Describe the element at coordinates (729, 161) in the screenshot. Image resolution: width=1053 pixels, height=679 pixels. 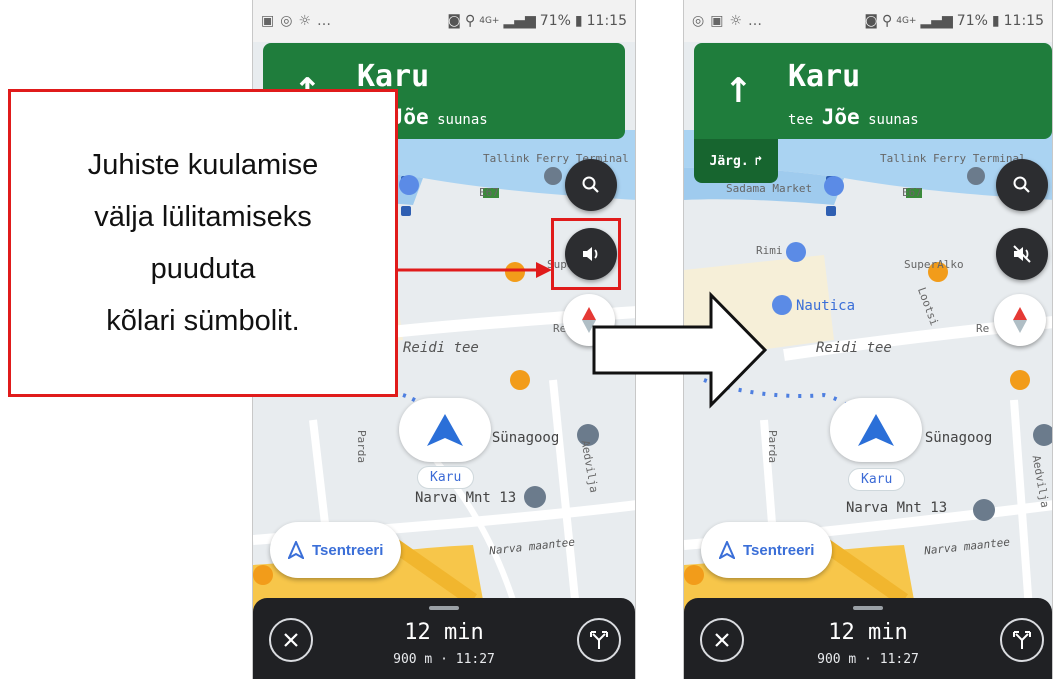
I see `then-label: Järg.` at that location.